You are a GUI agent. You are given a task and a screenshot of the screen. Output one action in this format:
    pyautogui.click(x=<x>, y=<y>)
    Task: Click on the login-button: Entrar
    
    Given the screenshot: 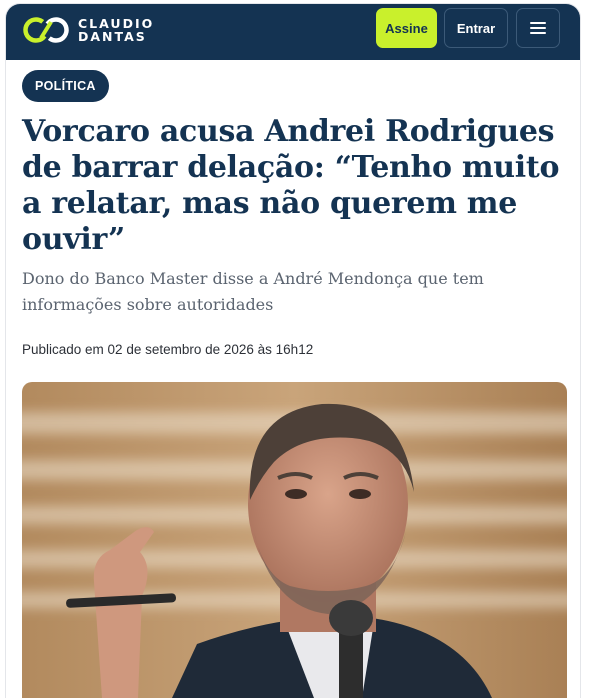 What is the action you would take?
    pyautogui.click(x=476, y=28)
    